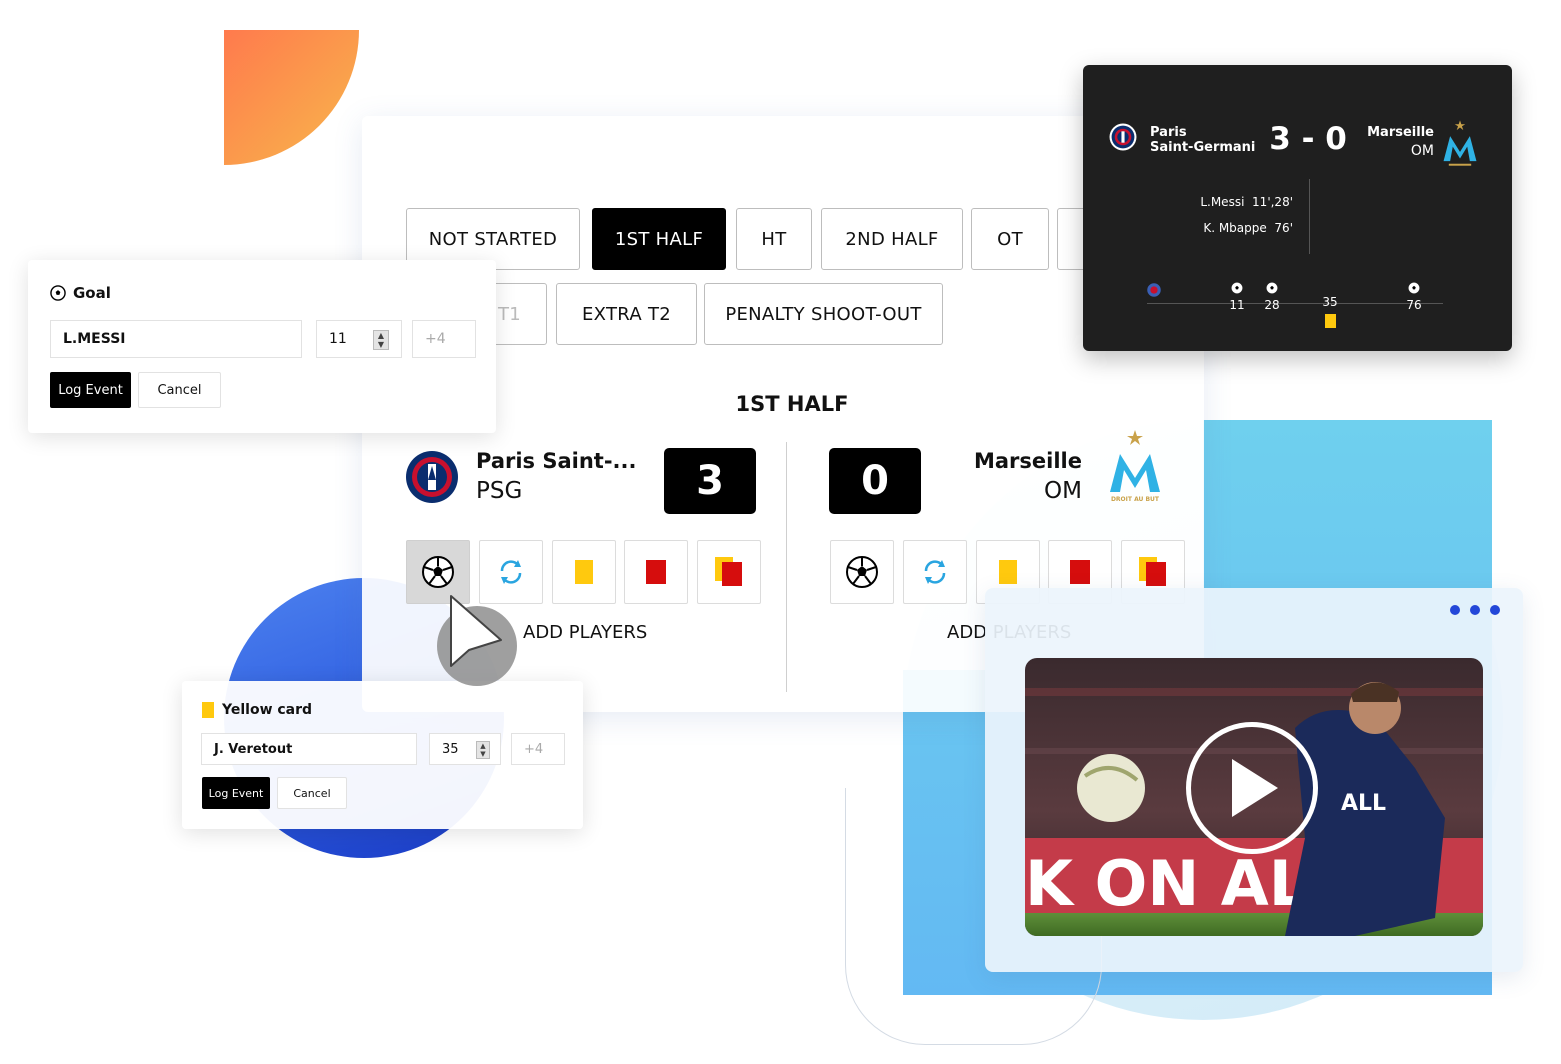 This screenshot has width=1561, height=1064. I want to click on goal-minute-value: 11, so click(338, 339).